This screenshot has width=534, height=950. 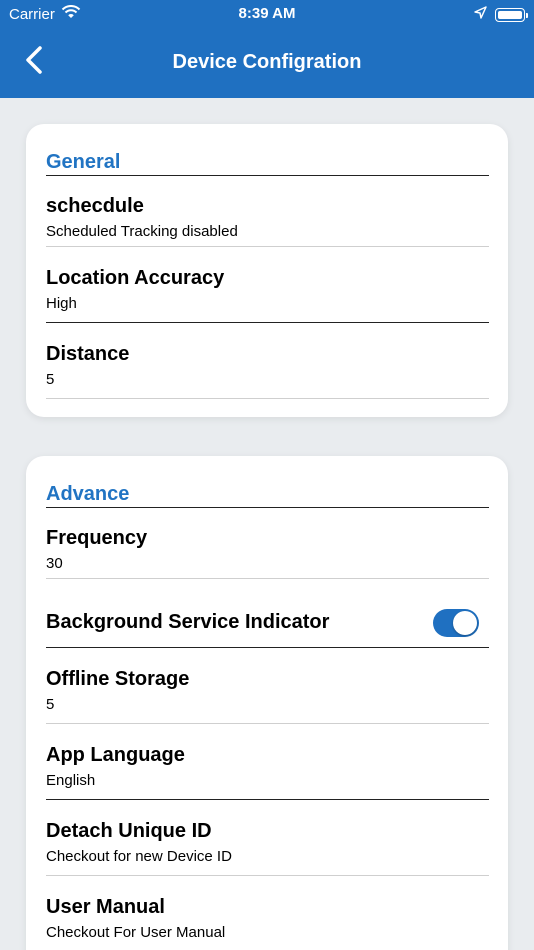 I want to click on offline-storage-value: 5, so click(x=50, y=704).